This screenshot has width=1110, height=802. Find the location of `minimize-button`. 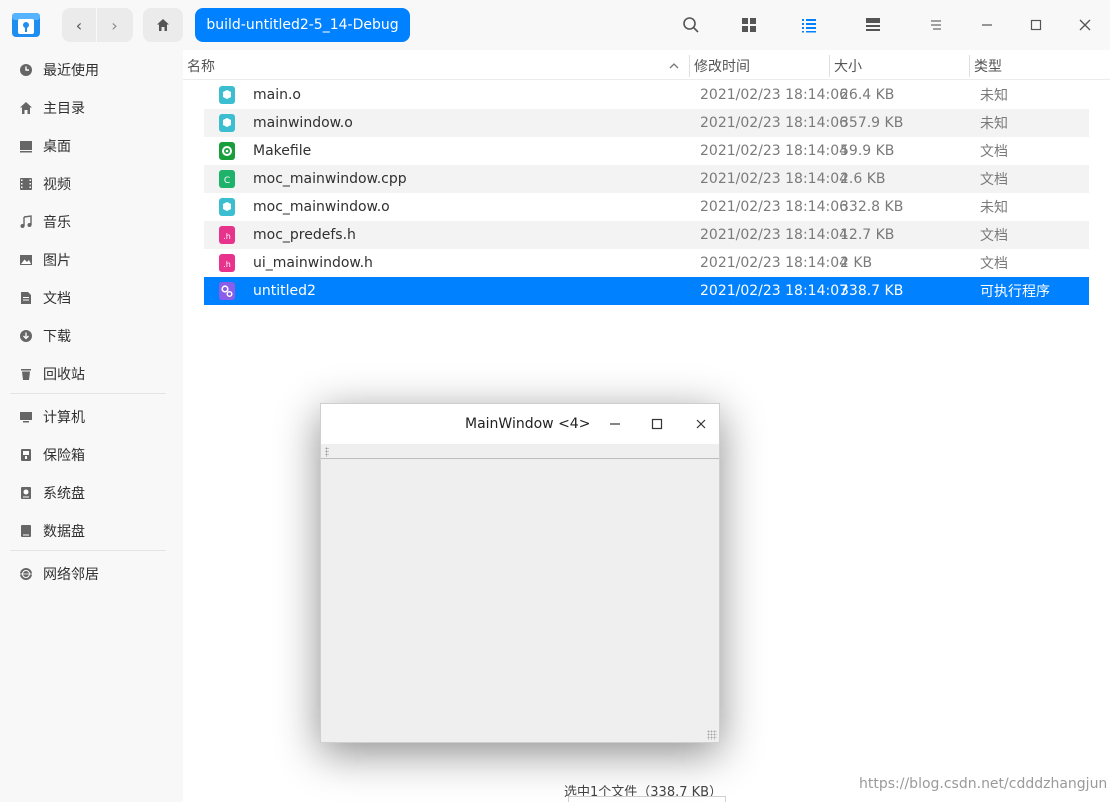

minimize-button is located at coordinates (987, 25).